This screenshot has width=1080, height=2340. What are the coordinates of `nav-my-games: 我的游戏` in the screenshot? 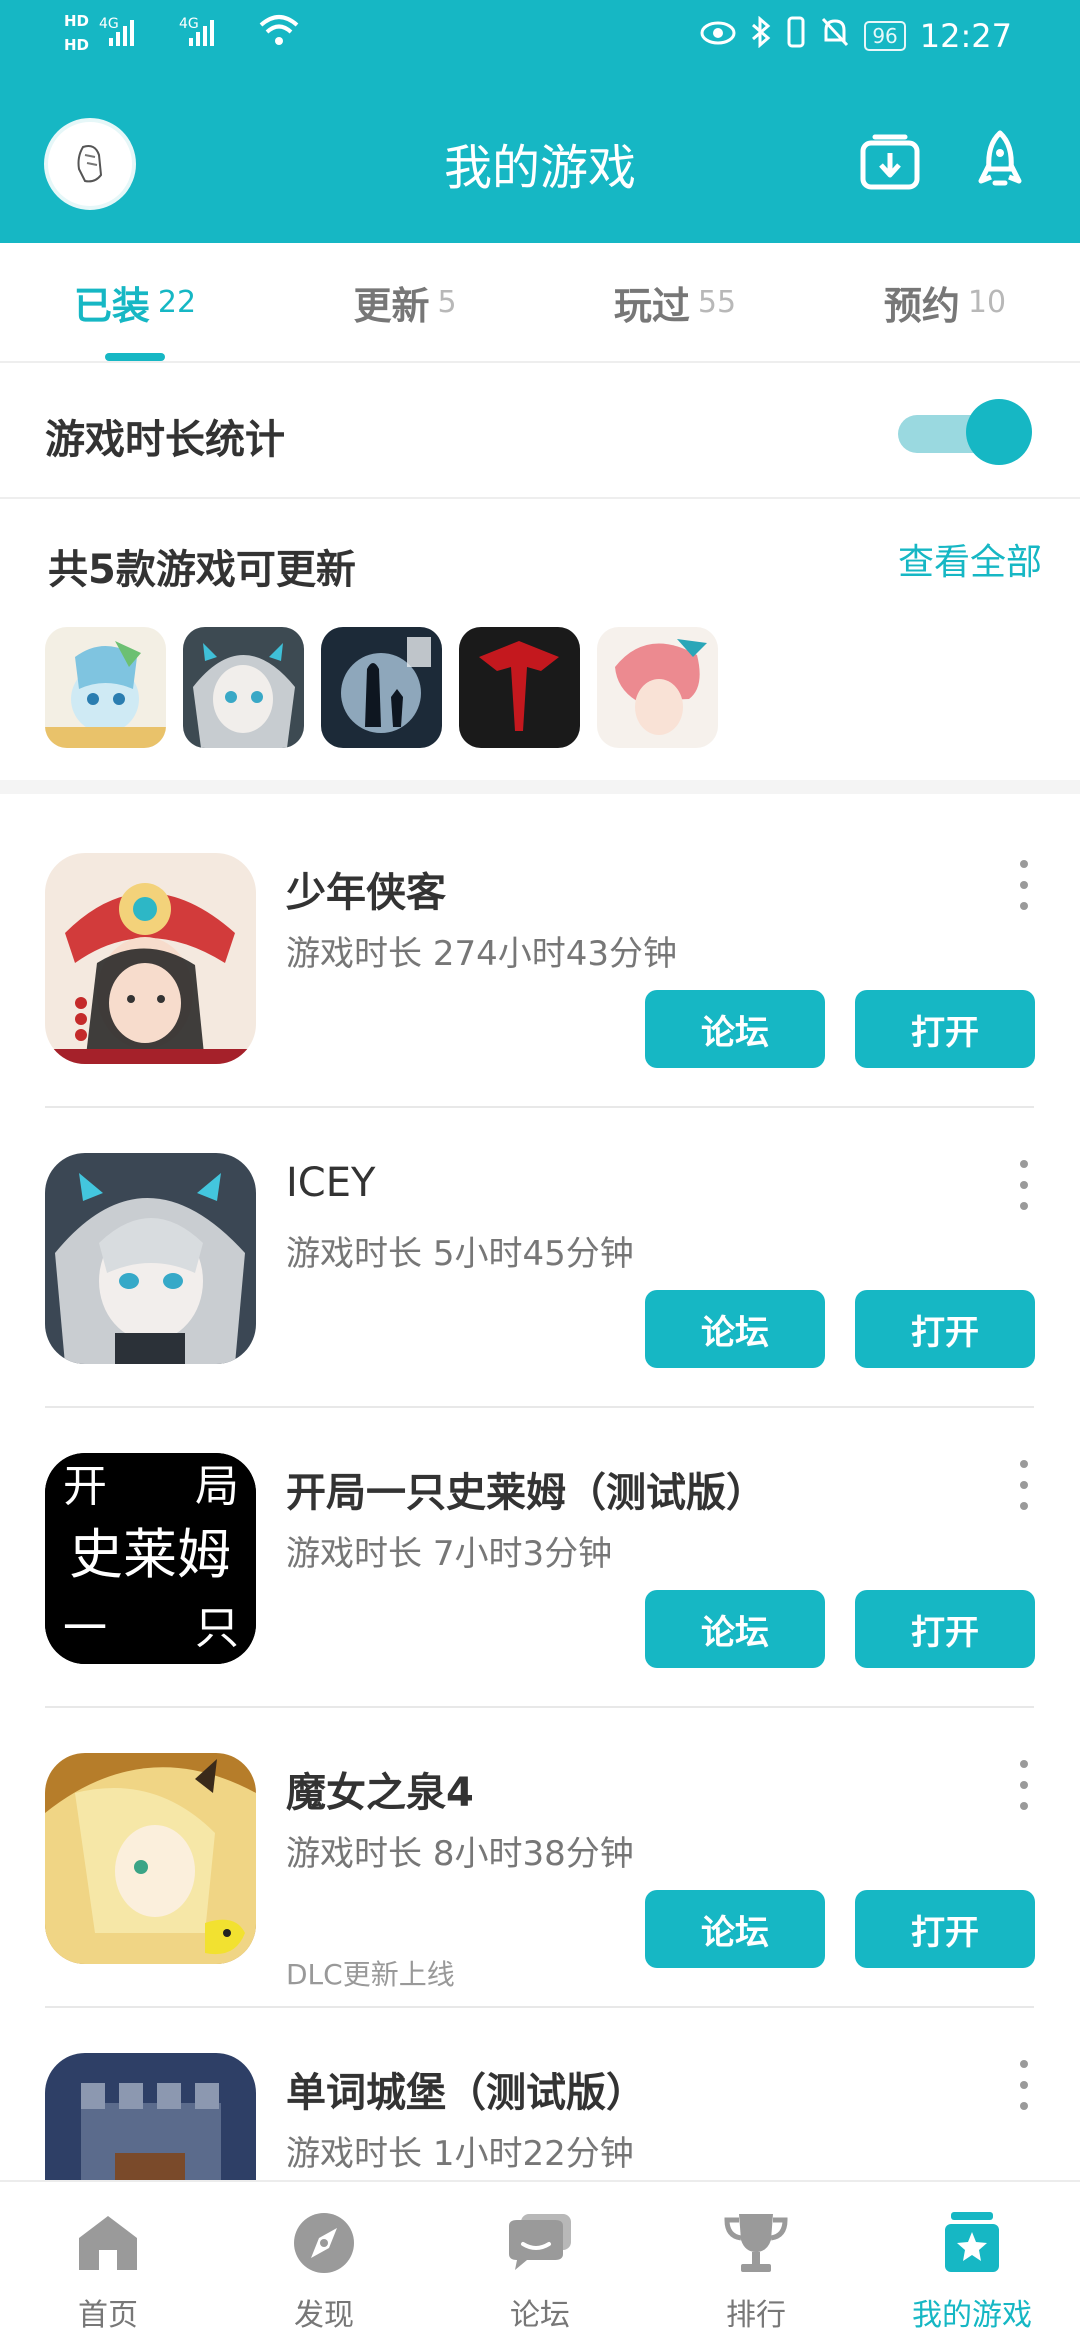 It's located at (972, 2261).